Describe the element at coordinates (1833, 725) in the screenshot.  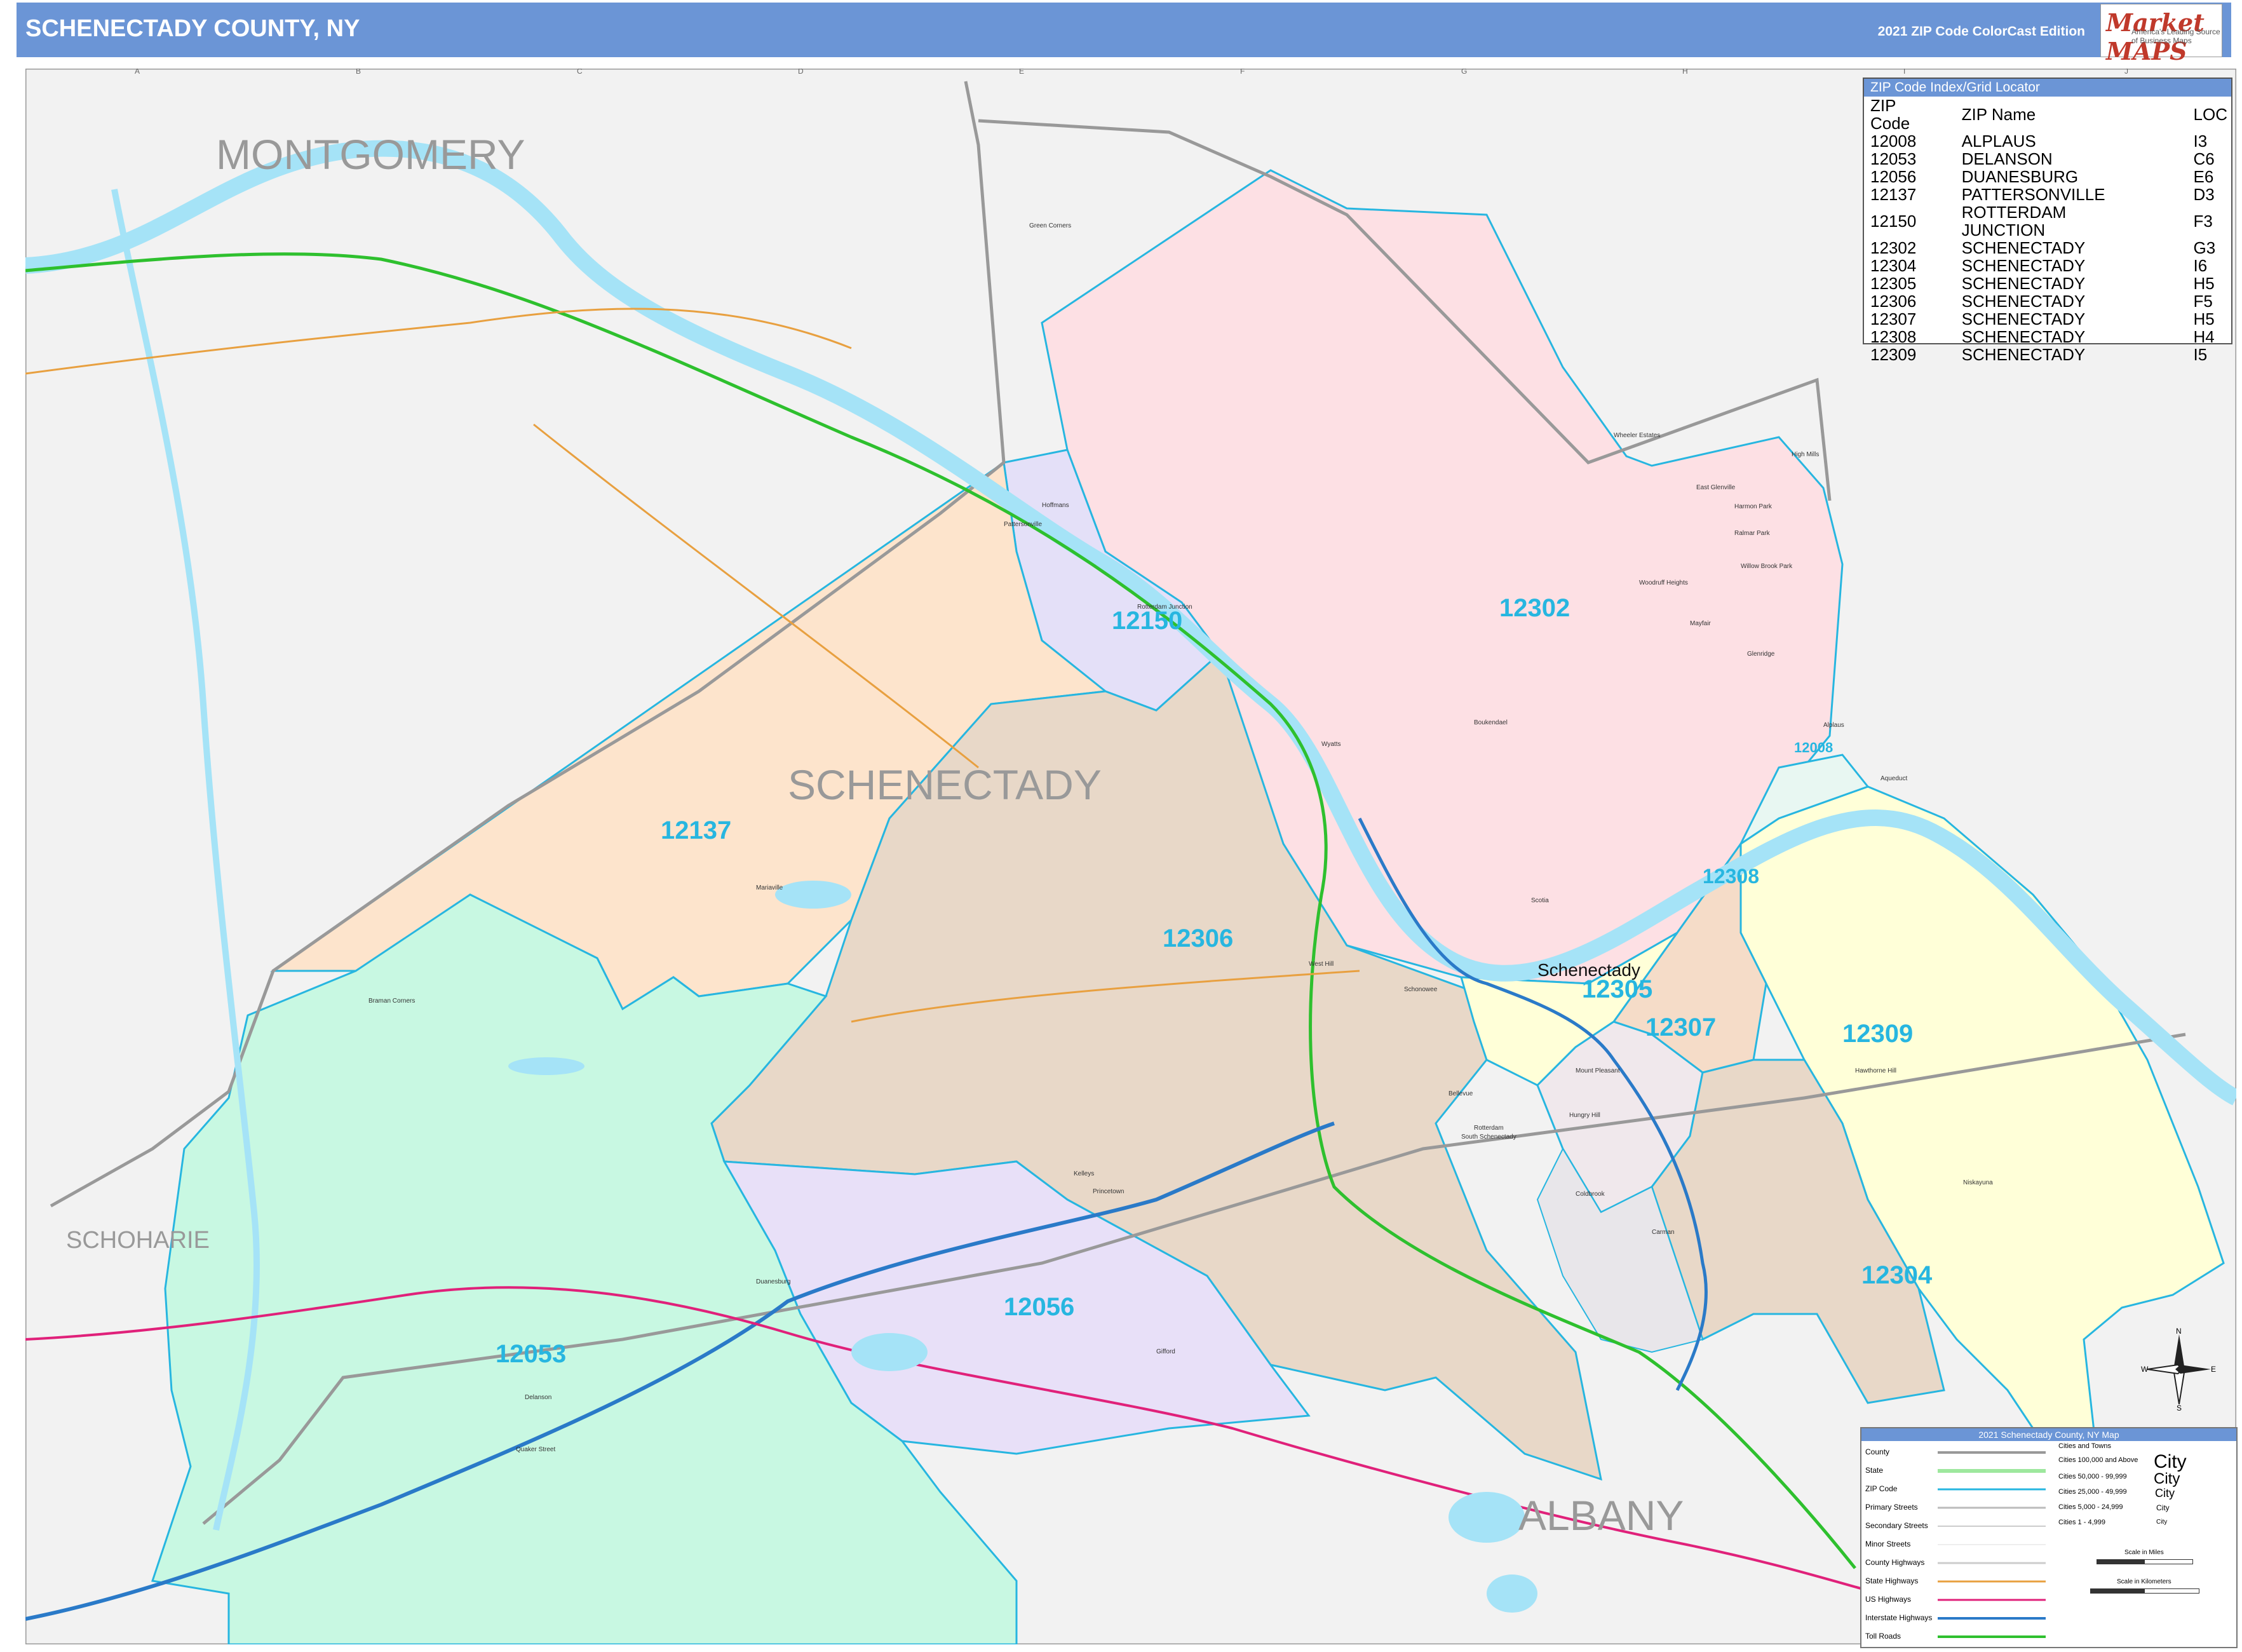
I see `place-label: Alplaus` at that location.